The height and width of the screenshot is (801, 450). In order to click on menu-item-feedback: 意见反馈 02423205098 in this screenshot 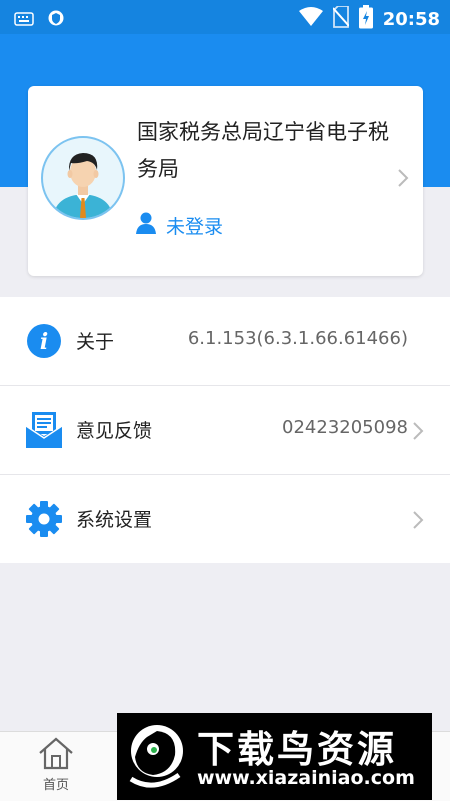, I will do `click(225, 430)`.